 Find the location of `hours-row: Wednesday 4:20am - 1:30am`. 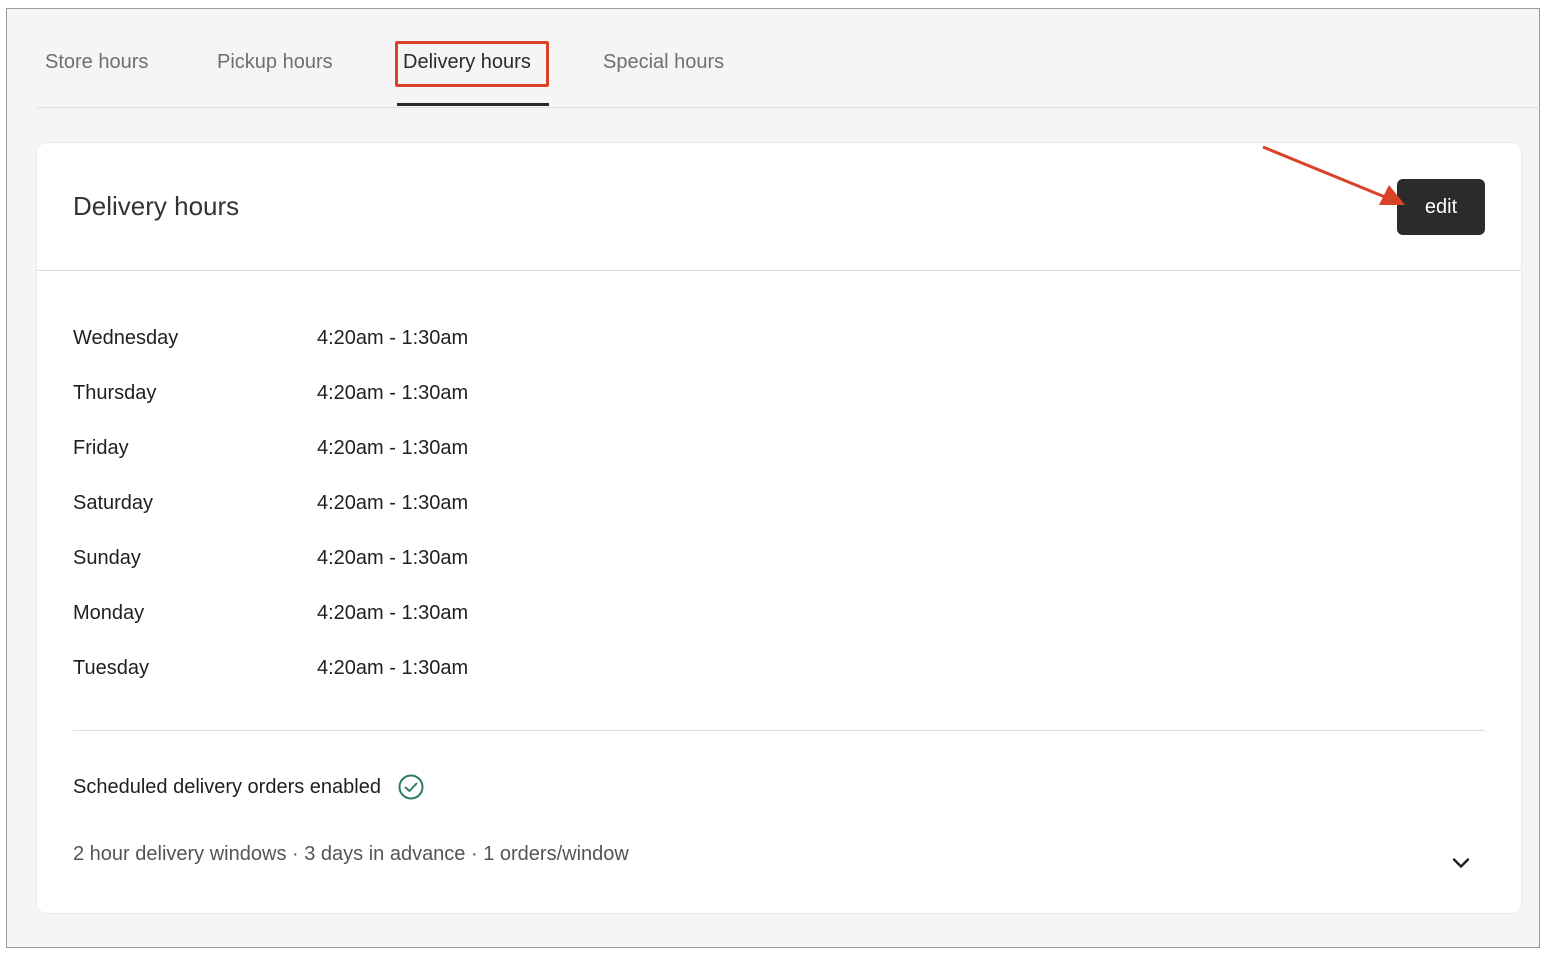

hours-row: Wednesday 4:20am - 1:30am is located at coordinates (373, 354).